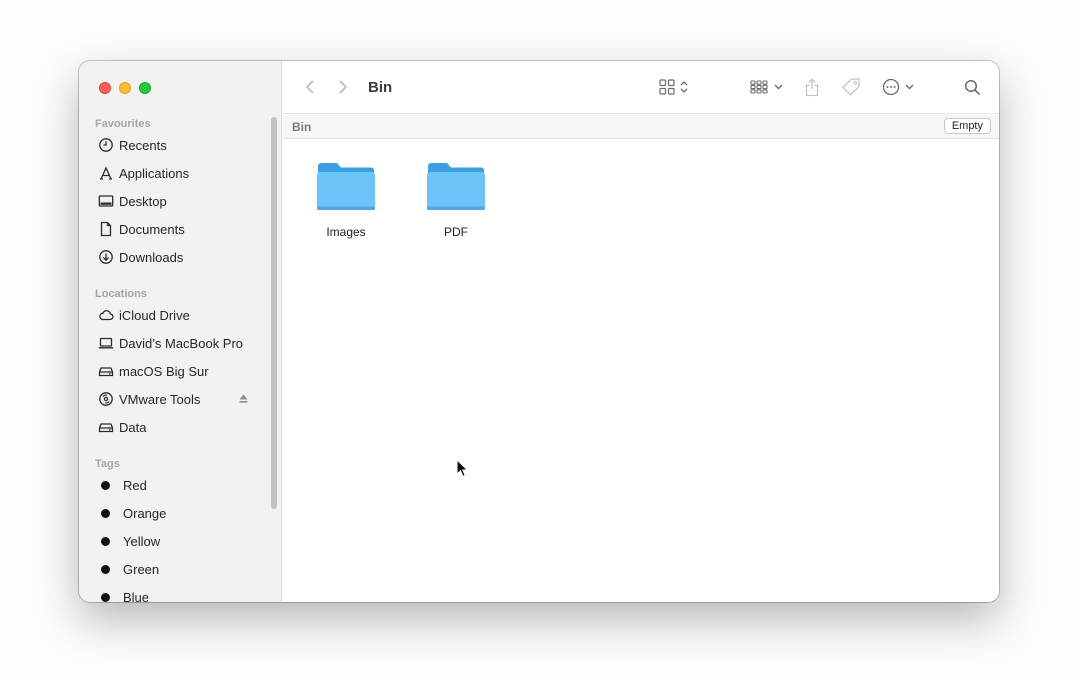  What do you see at coordinates (151, 257) in the screenshot?
I see `sidebar-item-label: Downloads` at bounding box center [151, 257].